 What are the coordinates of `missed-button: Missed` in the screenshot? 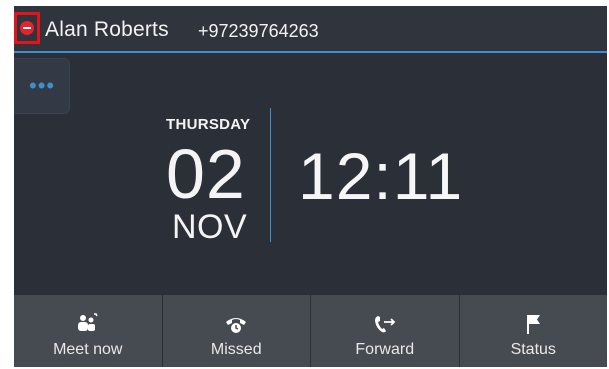 It's located at (237, 331).